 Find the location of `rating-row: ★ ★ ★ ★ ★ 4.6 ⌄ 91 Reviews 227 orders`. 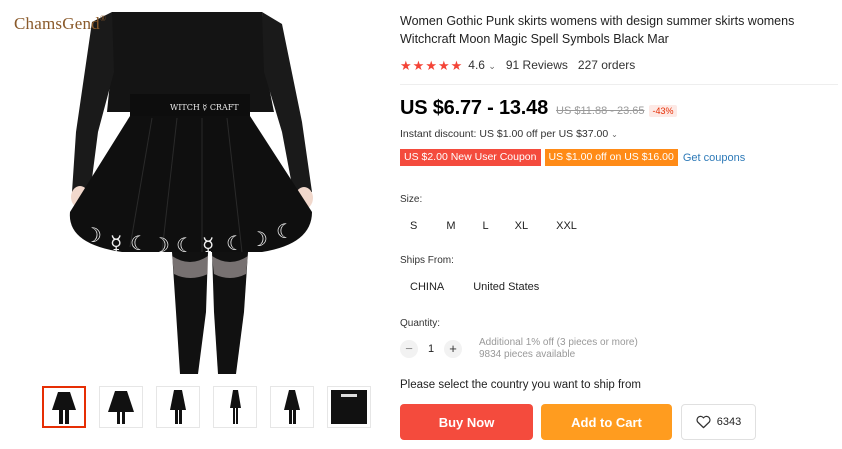

rating-row: ★ ★ ★ ★ ★ 4.6 ⌄ 91 Reviews 227 orders is located at coordinates (619, 65).